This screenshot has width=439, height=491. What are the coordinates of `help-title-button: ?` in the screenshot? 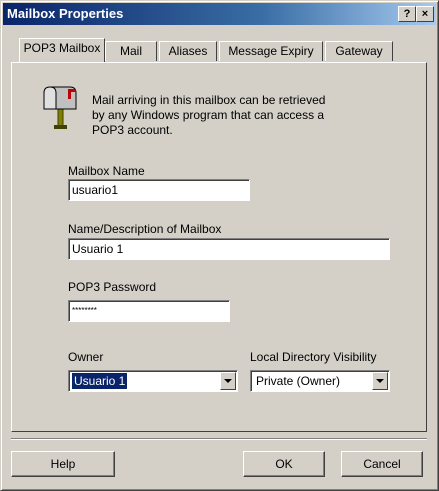 It's located at (407, 14).